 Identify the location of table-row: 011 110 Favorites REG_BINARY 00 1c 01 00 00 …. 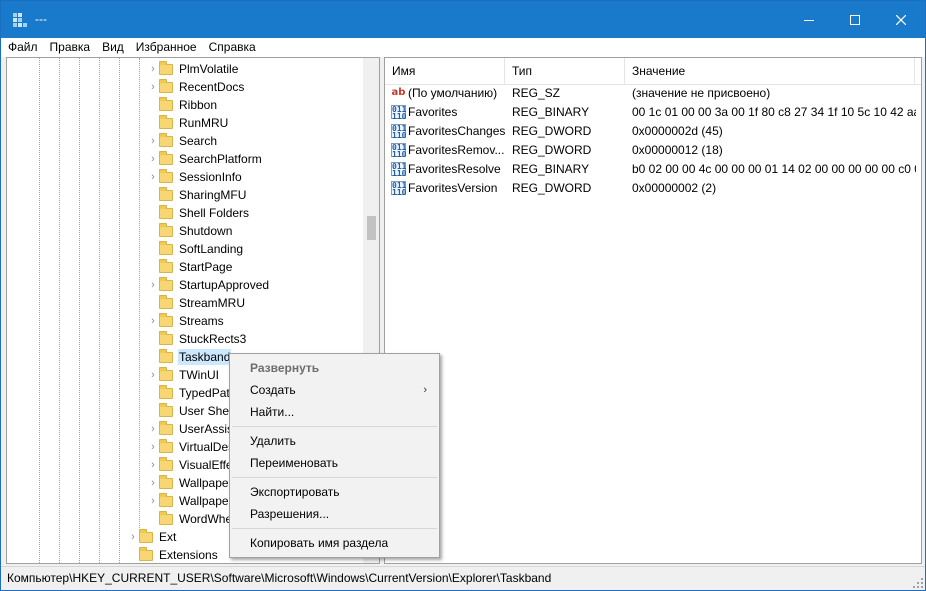
(653, 112).